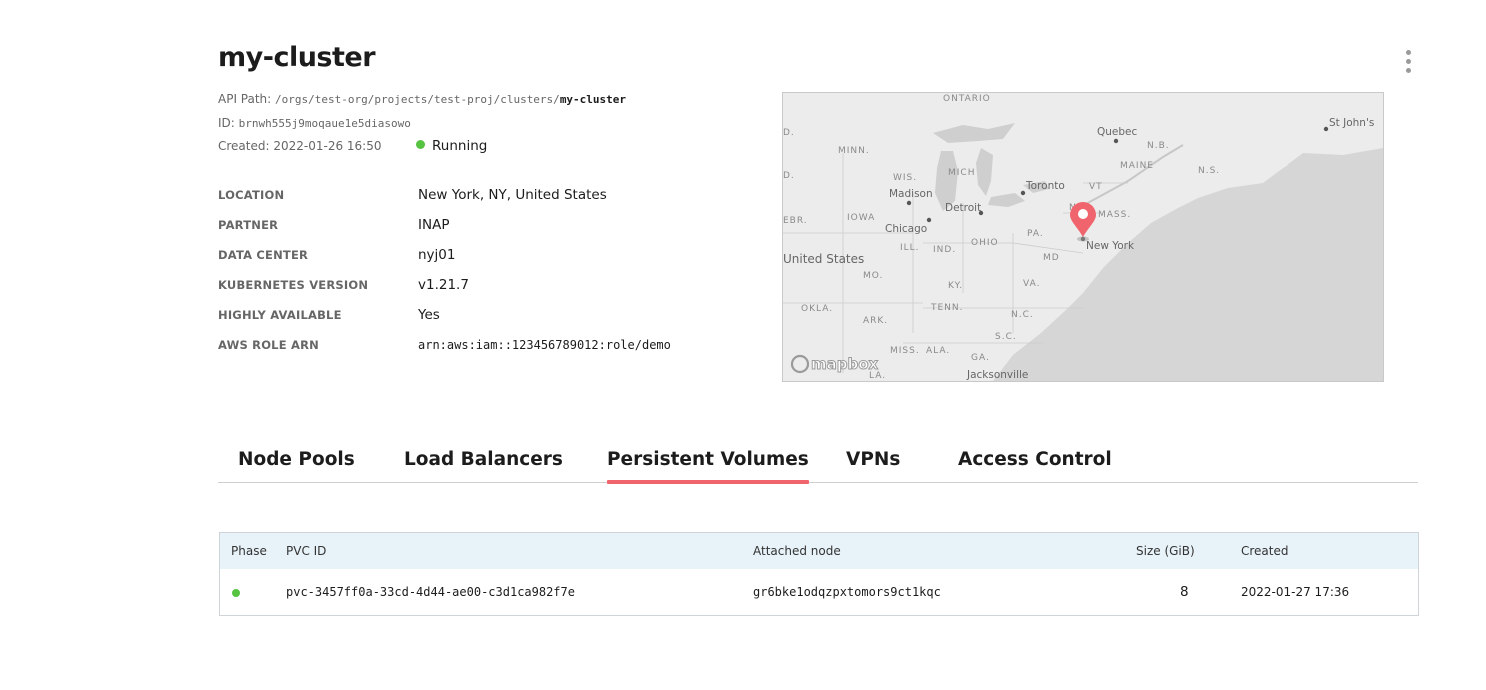 This screenshot has width=1486, height=690. What do you see at coordinates (593, 99) in the screenshot?
I see `api-path-cluster-name: my-cluster` at bounding box center [593, 99].